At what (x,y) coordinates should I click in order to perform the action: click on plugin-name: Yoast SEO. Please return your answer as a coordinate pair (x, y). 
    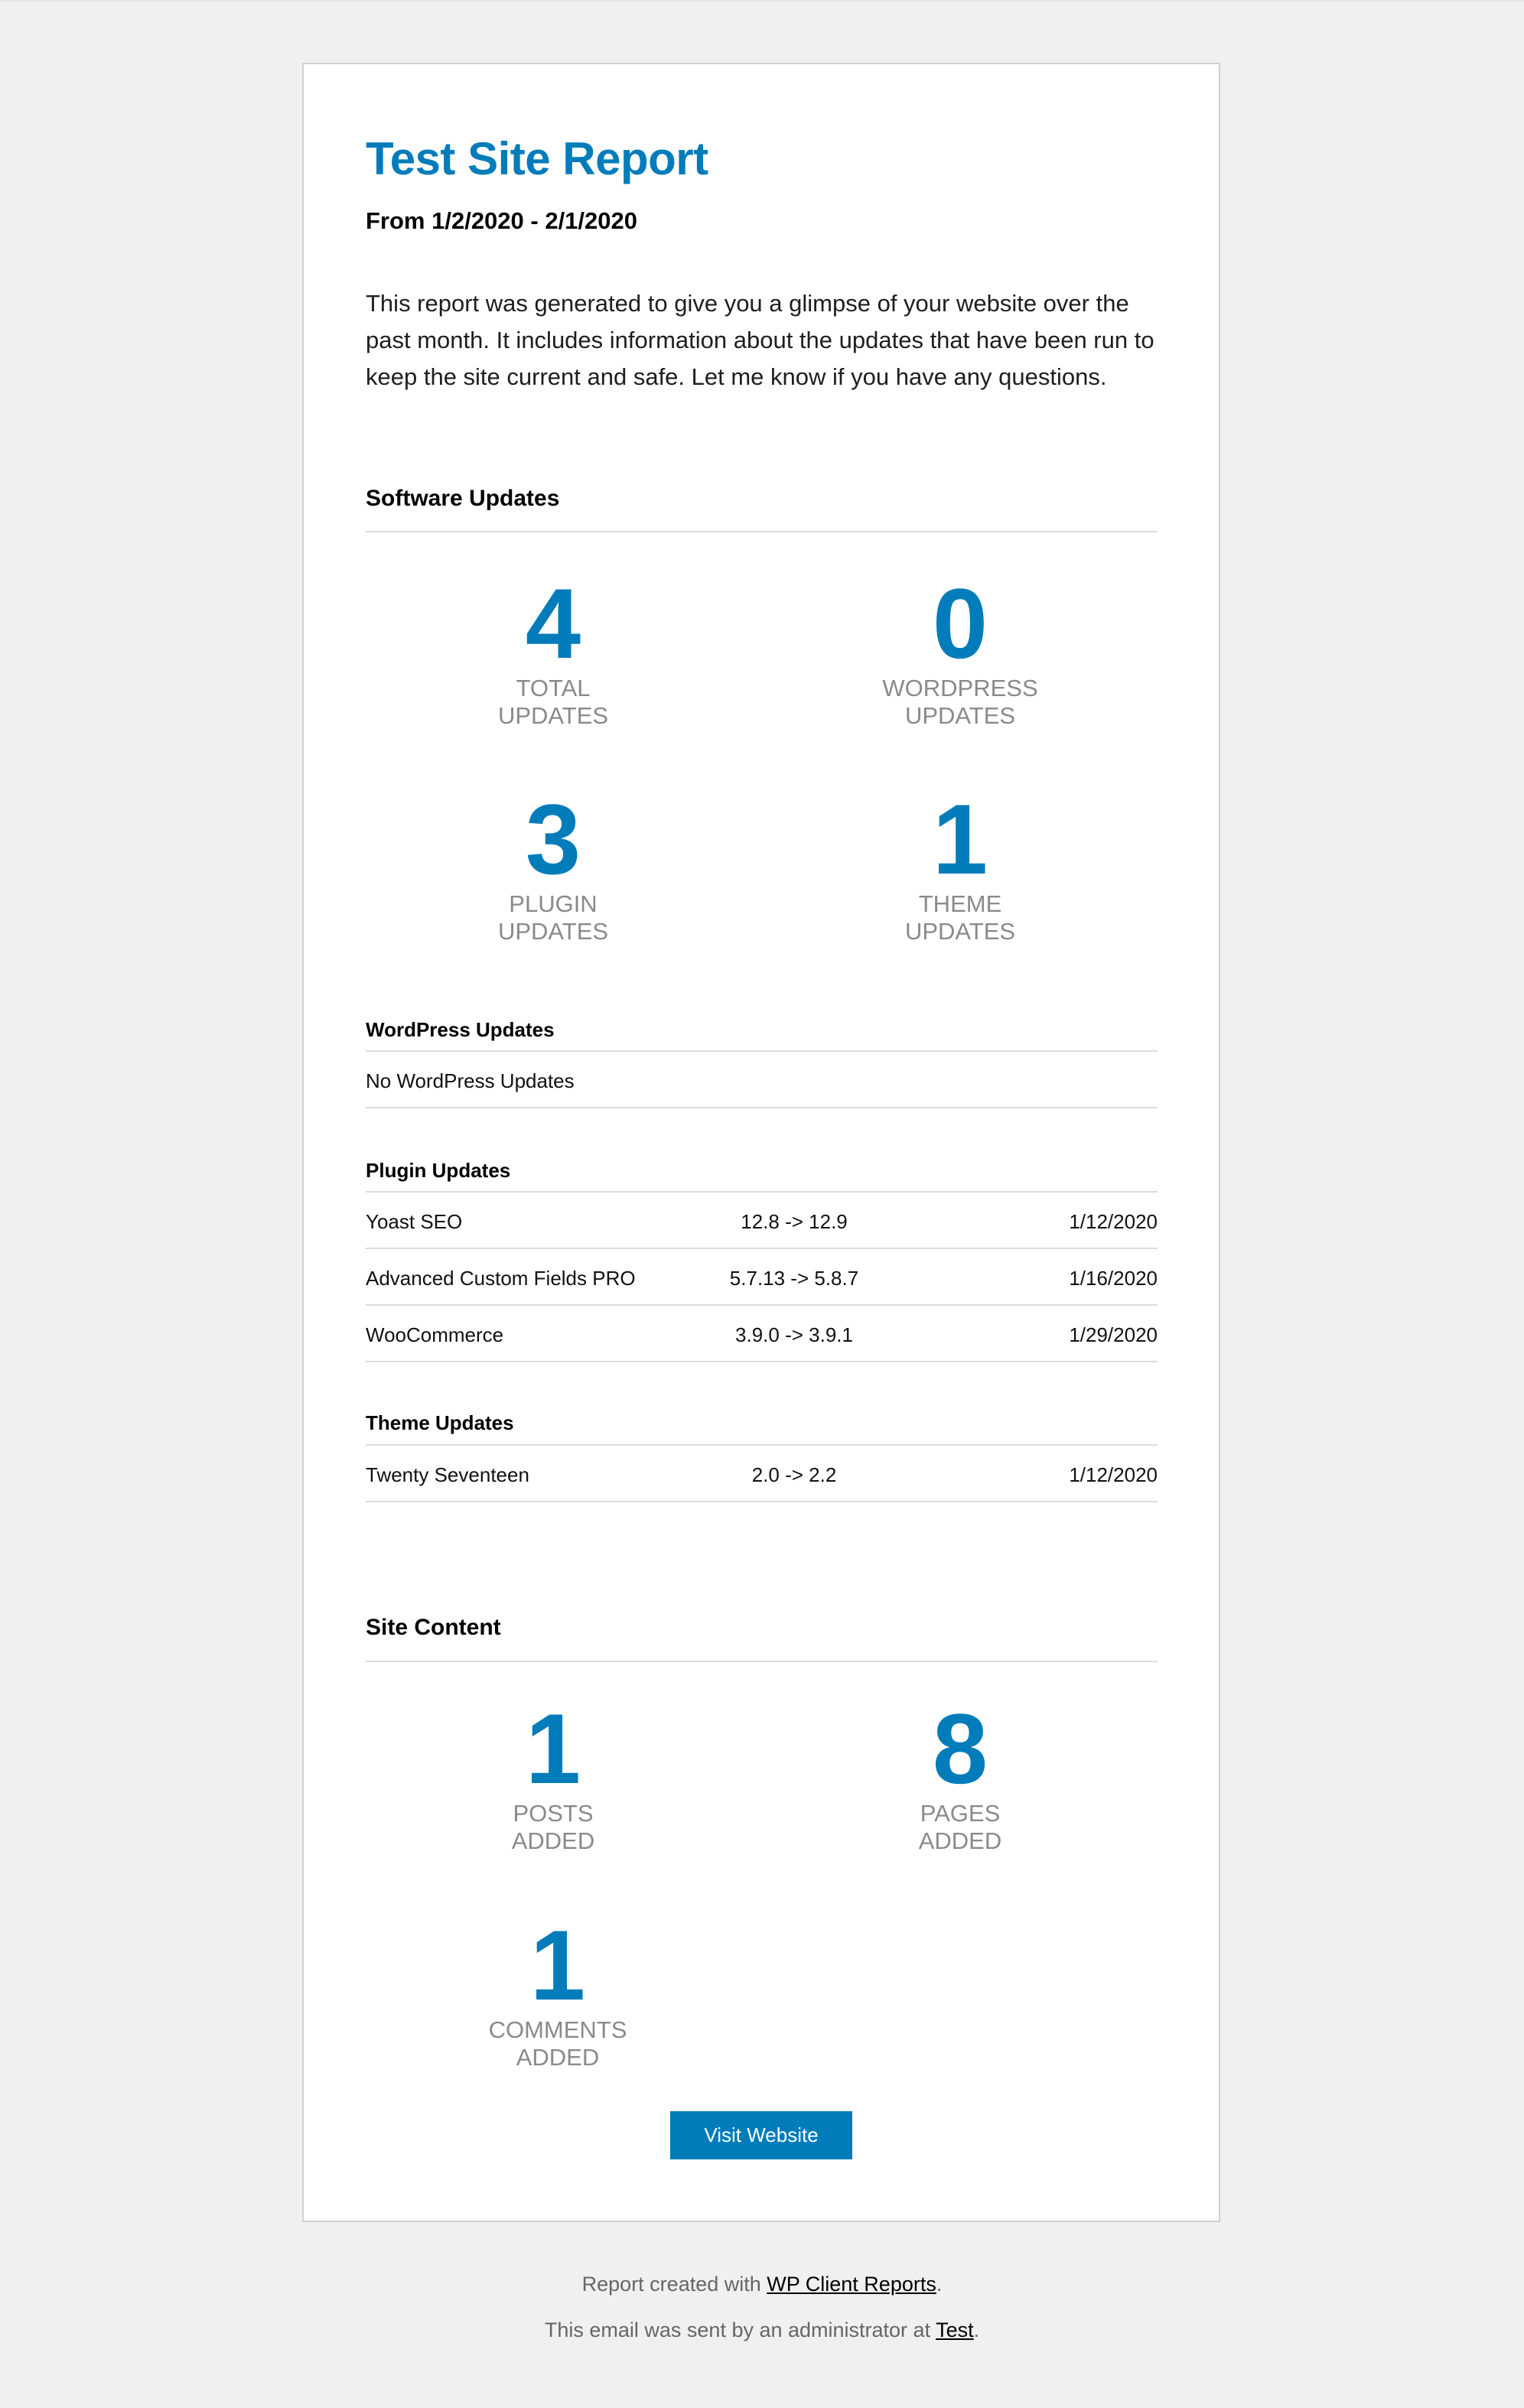
    Looking at the image, I should click on (414, 1221).